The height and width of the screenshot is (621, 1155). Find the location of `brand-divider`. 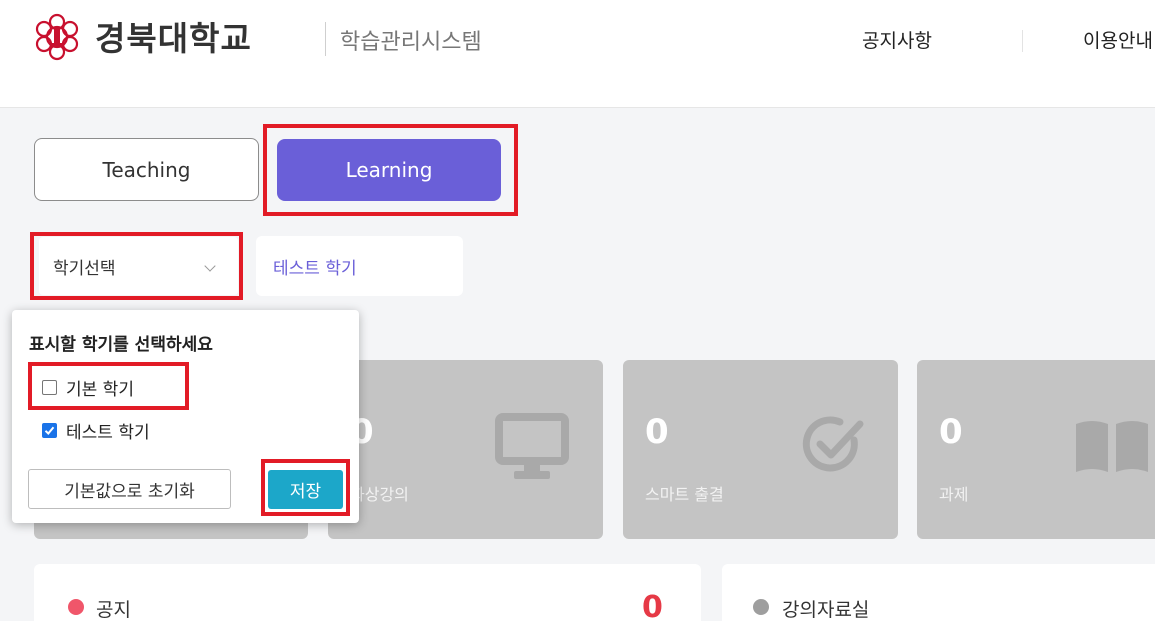

brand-divider is located at coordinates (325, 39).